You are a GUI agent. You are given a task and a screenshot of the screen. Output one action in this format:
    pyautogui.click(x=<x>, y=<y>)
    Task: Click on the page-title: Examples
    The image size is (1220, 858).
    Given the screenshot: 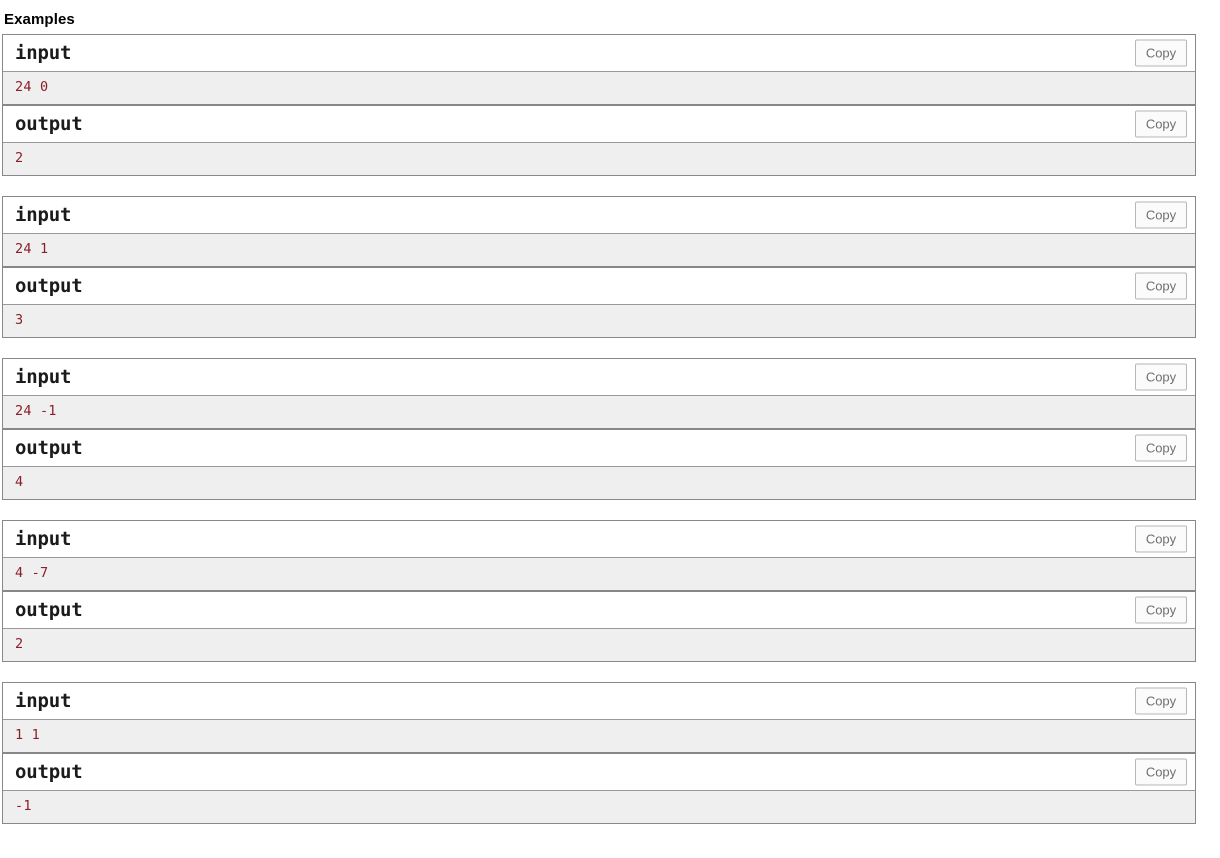 What is the action you would take?
    pyautogui.click(x=39, y=19)
    